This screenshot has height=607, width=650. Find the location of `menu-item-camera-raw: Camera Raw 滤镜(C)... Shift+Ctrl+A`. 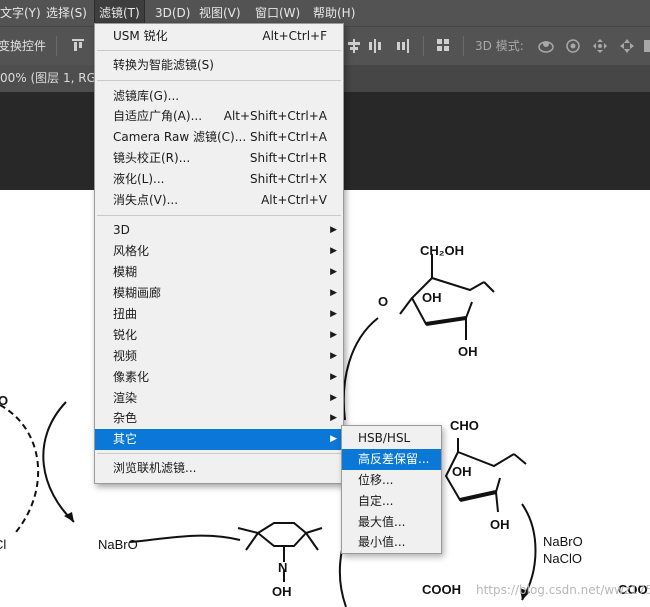

menu-item-camera-raw: Camera Raw 滤镜(C)... Shift+Ctrl+A is located at coordinates (219, 137).